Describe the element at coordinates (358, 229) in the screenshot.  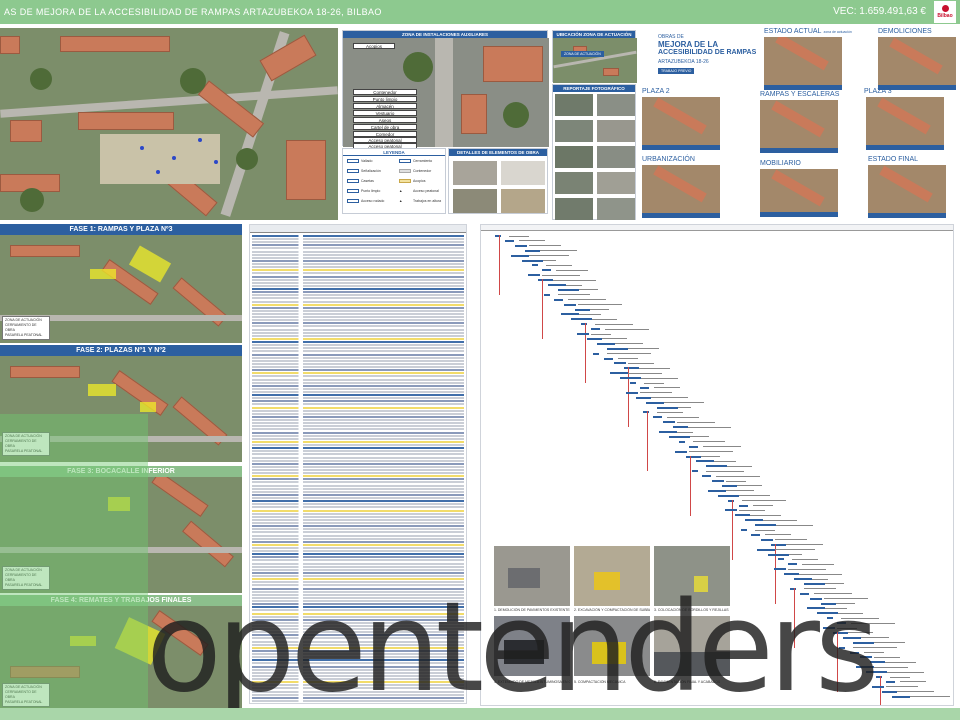
I see `budget-table-header` at that location.